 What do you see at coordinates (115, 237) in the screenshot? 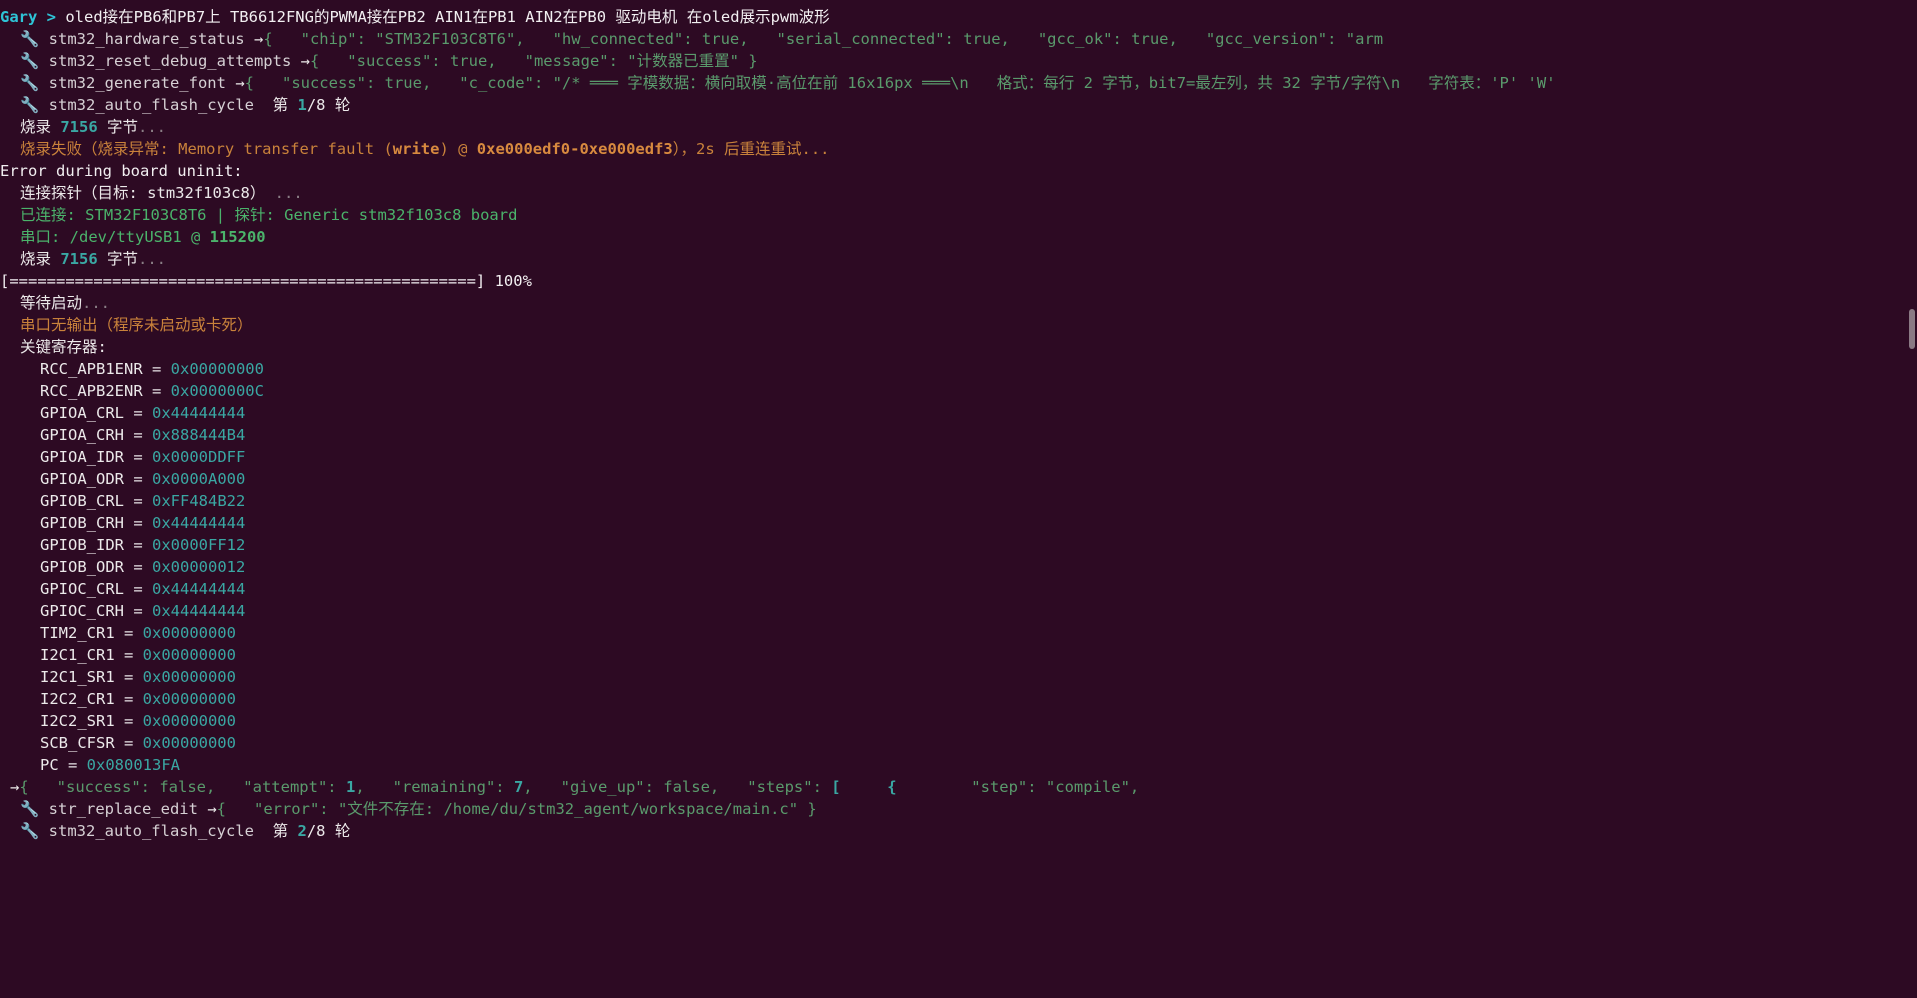
I see `serial-label: 串口: /dev/ttyUSB1 @` at bounding box center [115, 237].